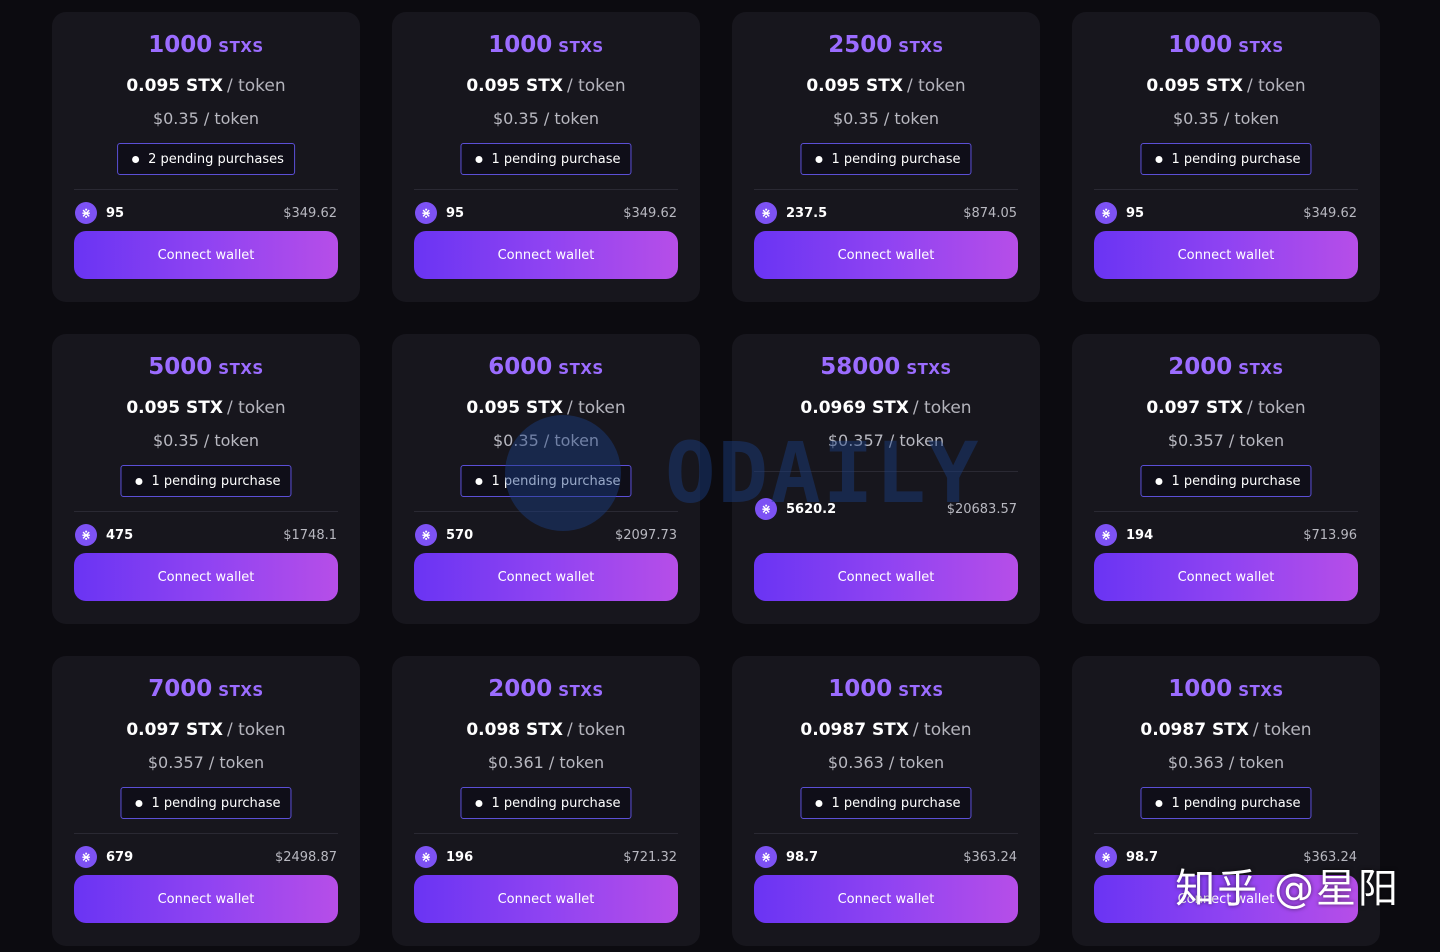  What do you see at coordinates (811, 509) in the screenshot?
I see `stx-total: 5620.2` at bounding box center [811, 509].